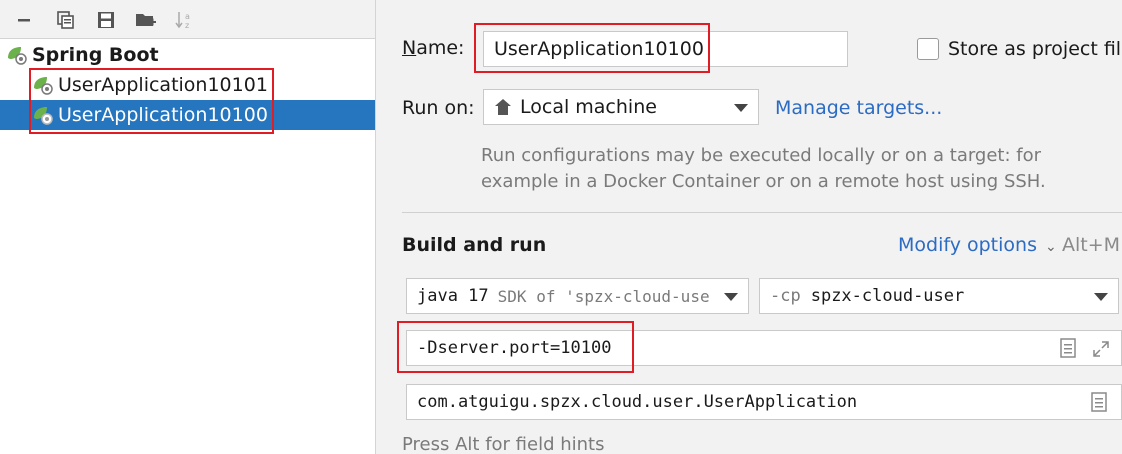  I want to click on name-label-rest: ame:, so click(440, 48).